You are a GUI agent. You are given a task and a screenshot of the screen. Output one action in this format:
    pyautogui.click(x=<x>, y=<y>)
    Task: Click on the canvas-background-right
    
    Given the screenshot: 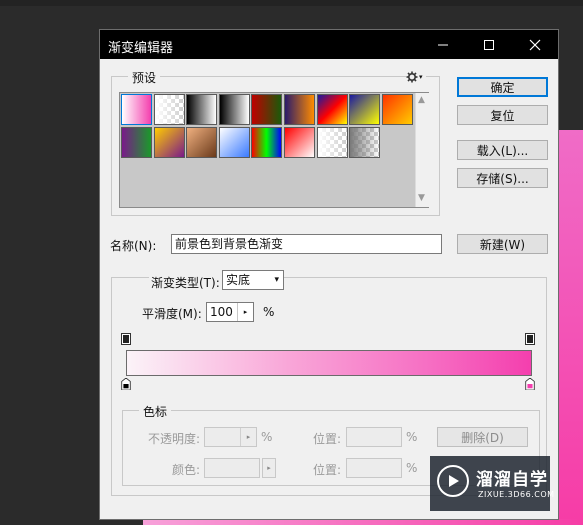 What is the action you would take?
    pyautogui.click(x=570, y=327)
    